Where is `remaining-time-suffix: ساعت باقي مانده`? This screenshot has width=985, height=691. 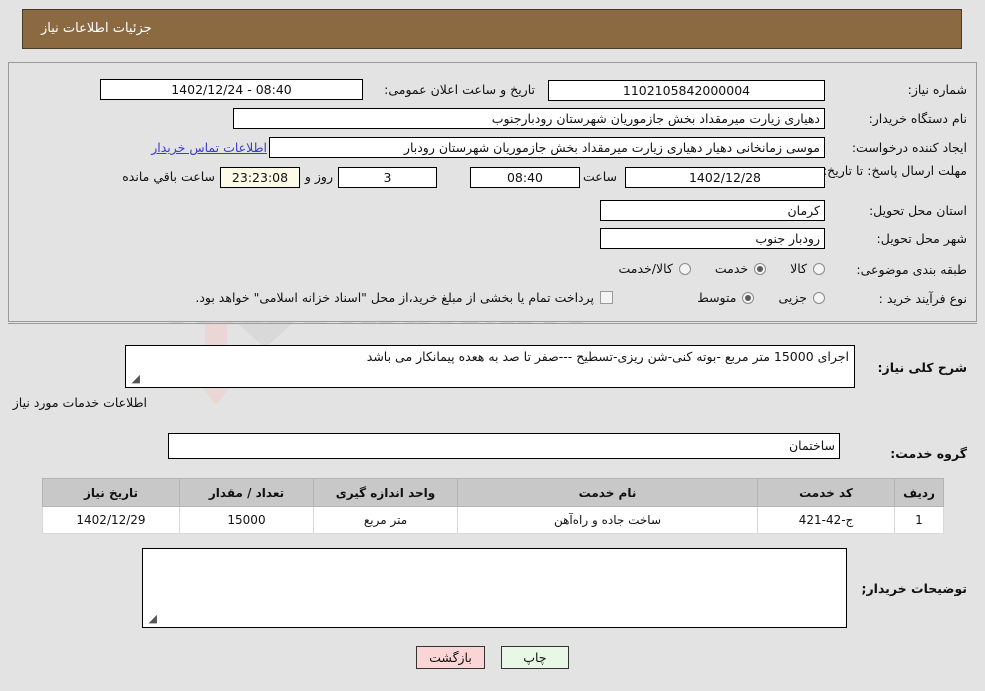
remaining-time-suffix: ساعت باقي مانده is located at coordinates (168, 176).